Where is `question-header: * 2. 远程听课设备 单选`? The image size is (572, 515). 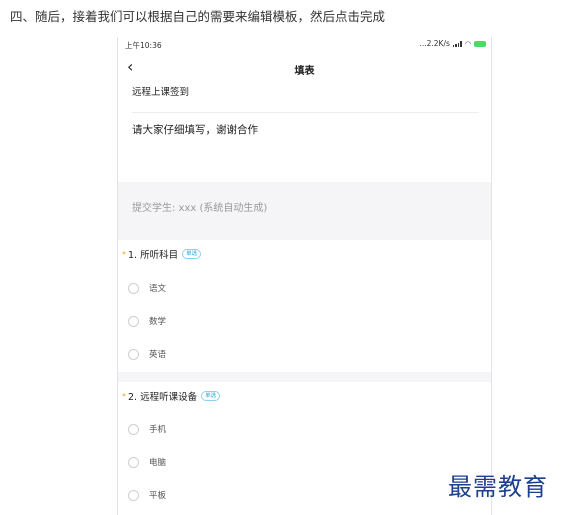
question-header: * 2. 远程听课设备 单选 is located at coordinates (171, 396).